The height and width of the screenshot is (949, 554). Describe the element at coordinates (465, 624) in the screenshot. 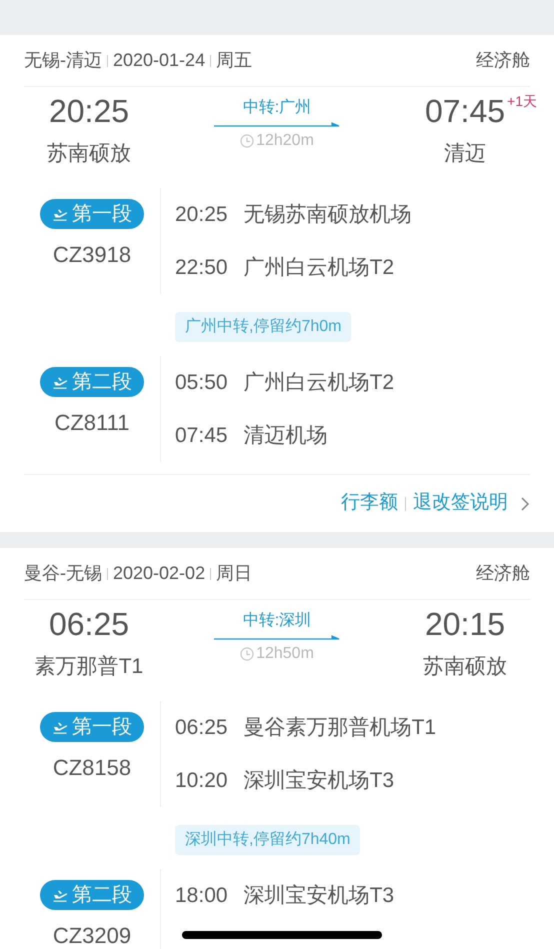

I see `arrive-time: 20:15` at that location.